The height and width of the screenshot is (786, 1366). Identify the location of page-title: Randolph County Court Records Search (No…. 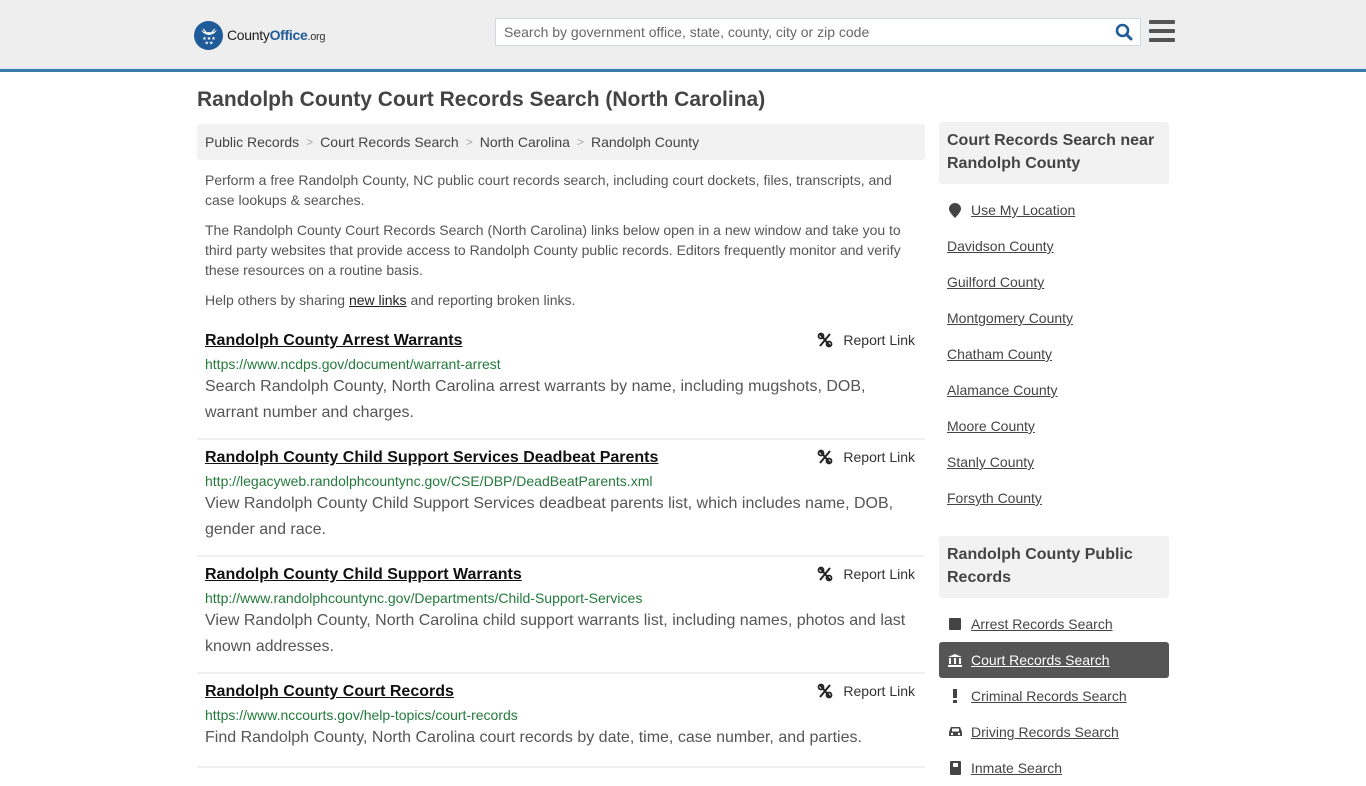
(481, 99).